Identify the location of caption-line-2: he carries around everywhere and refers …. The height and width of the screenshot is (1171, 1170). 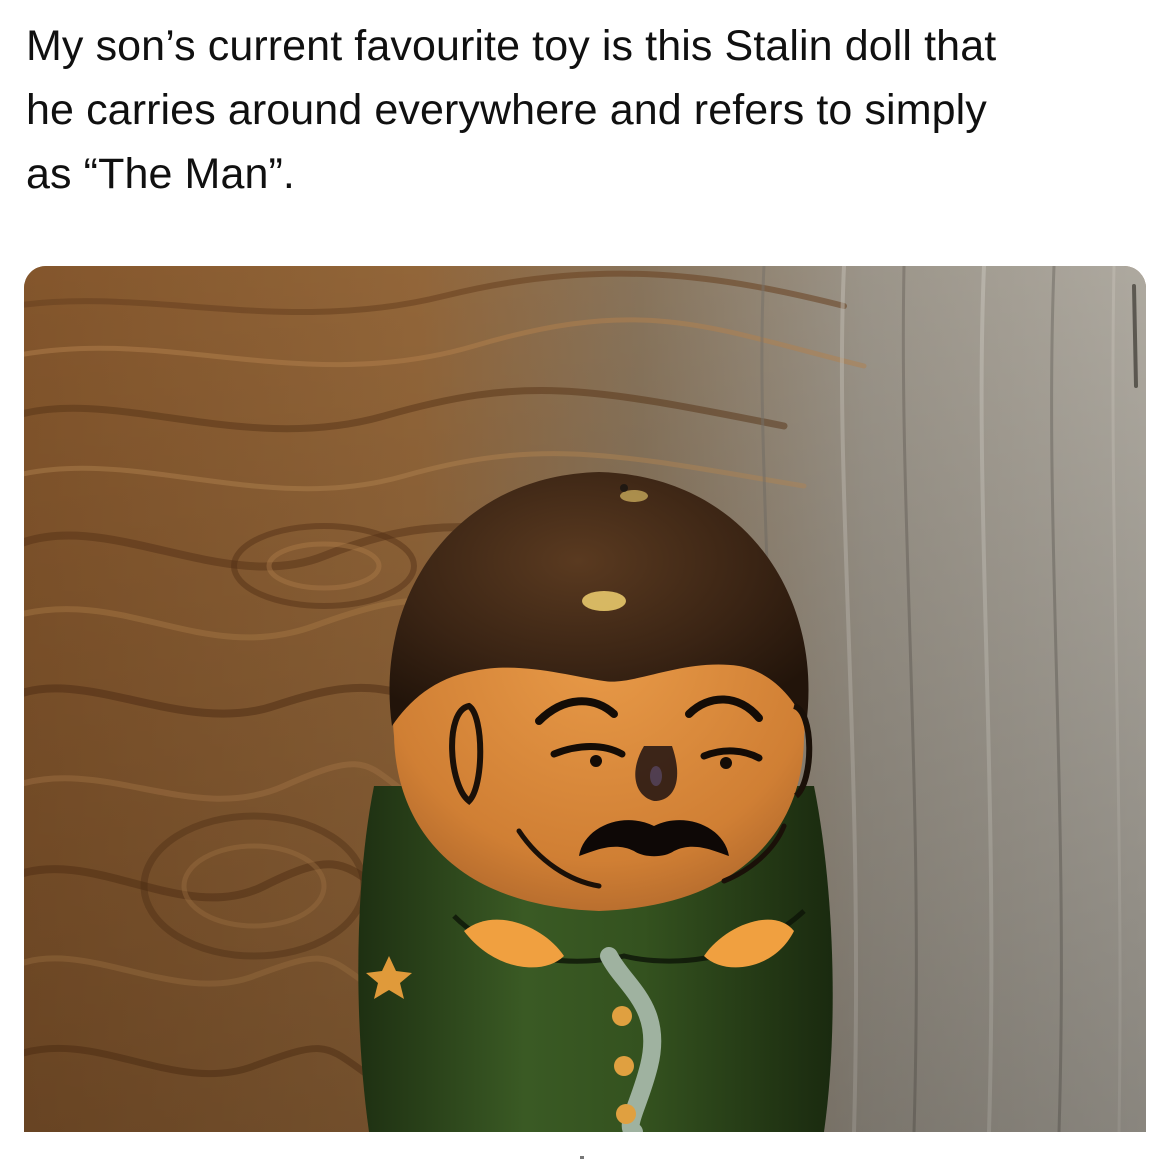
(506, 110).